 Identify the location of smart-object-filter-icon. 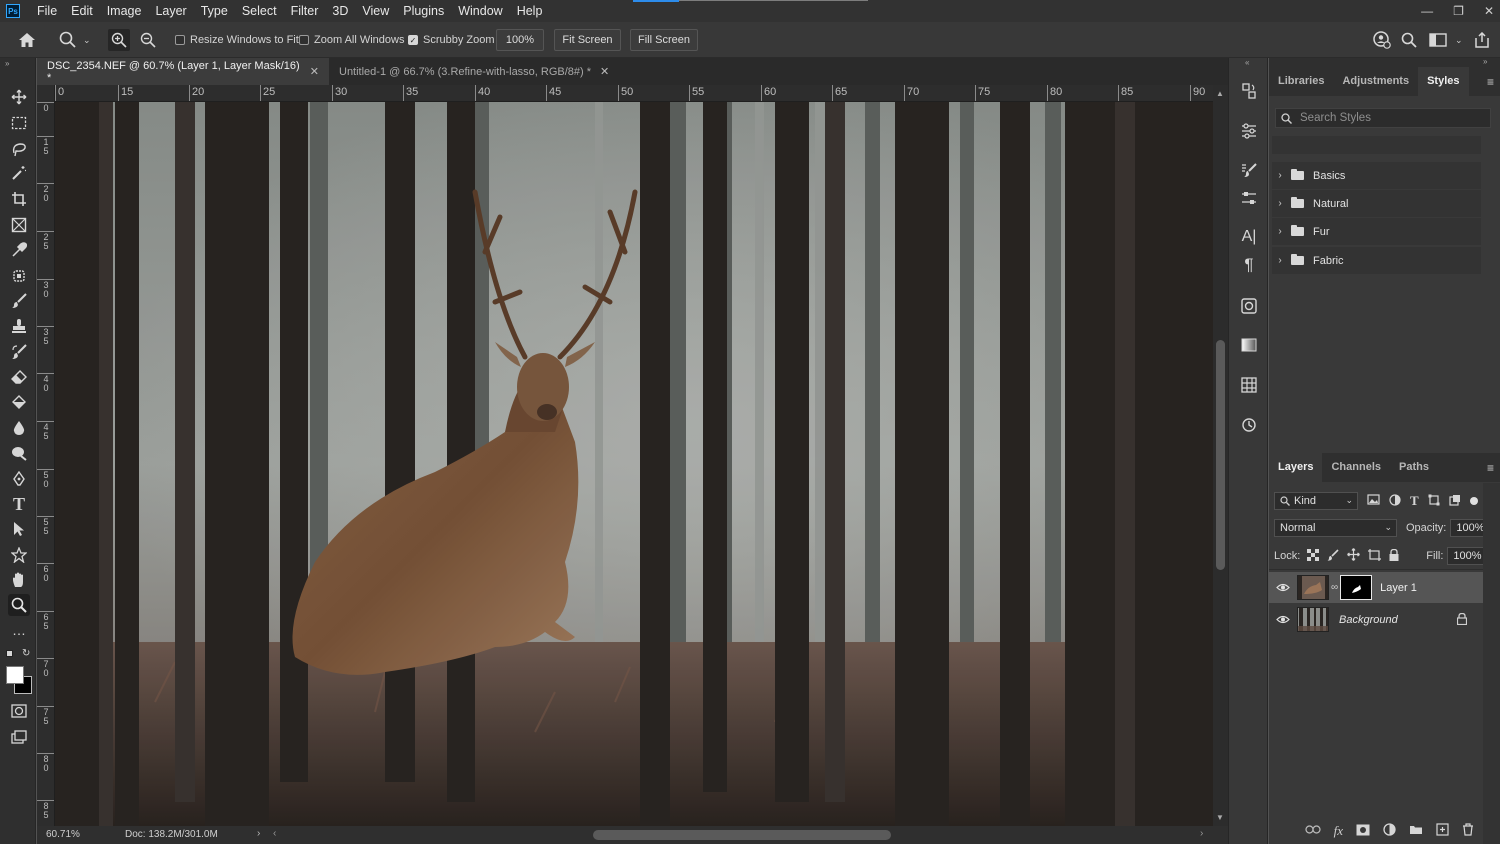
(1455, 501).